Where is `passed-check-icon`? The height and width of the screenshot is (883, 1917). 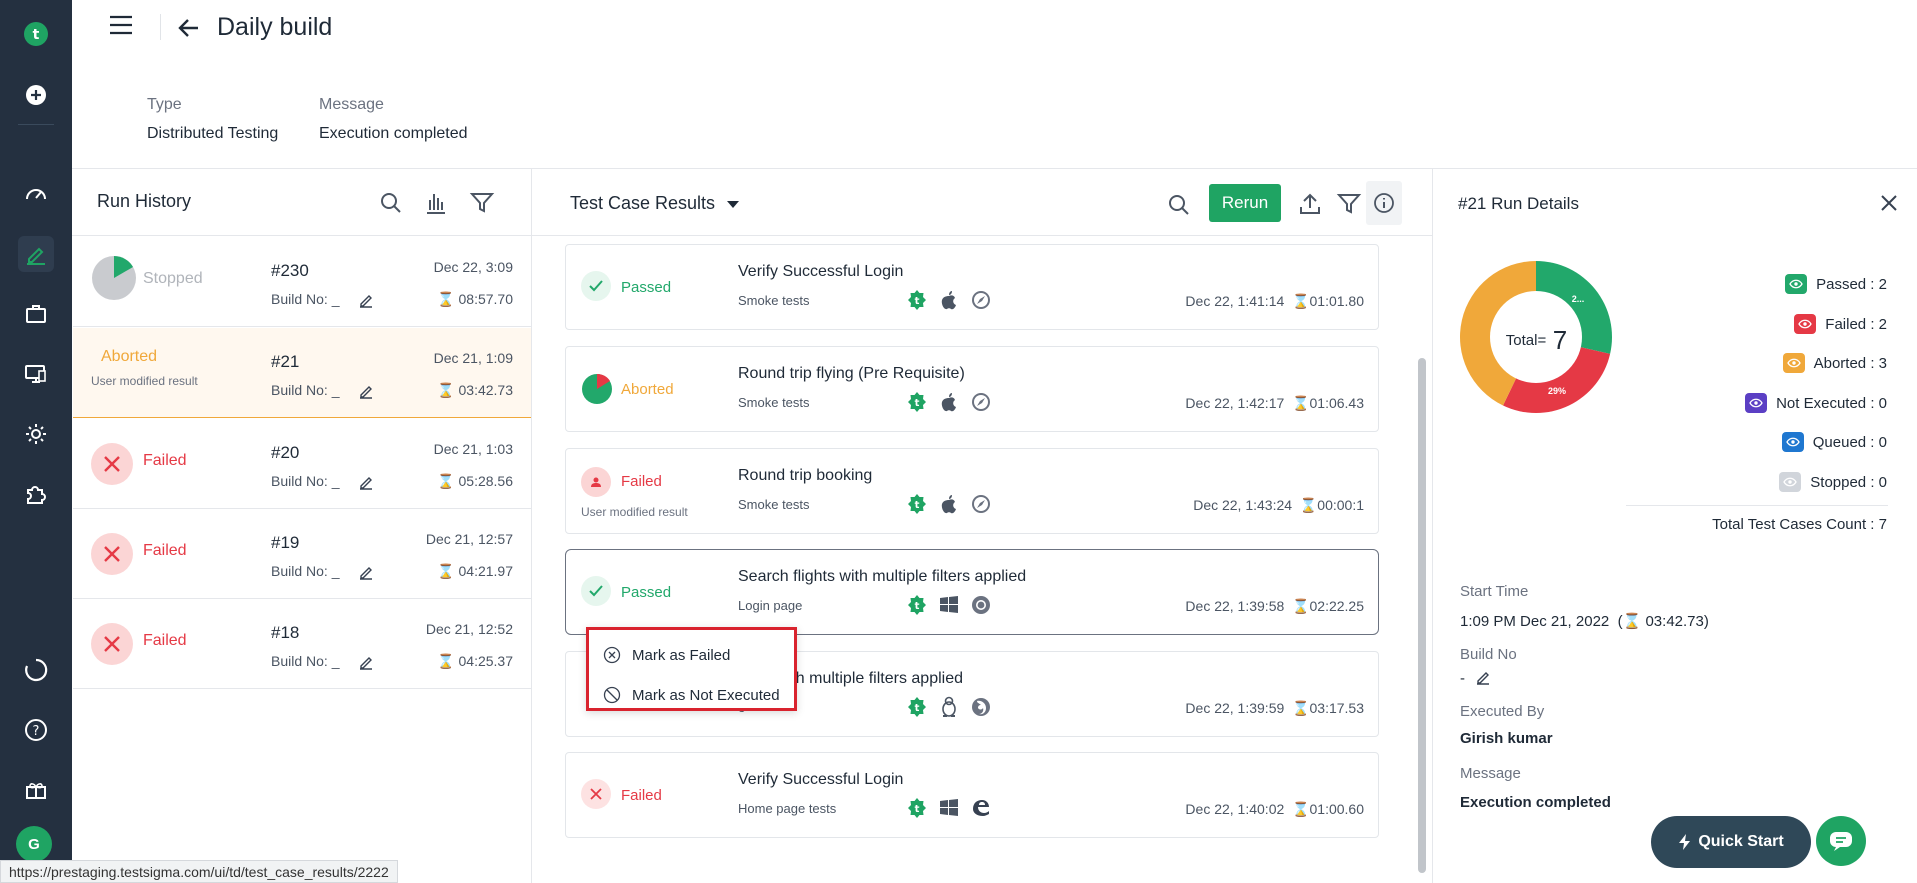
passed-check-icon is located at coordinates (596, 591).